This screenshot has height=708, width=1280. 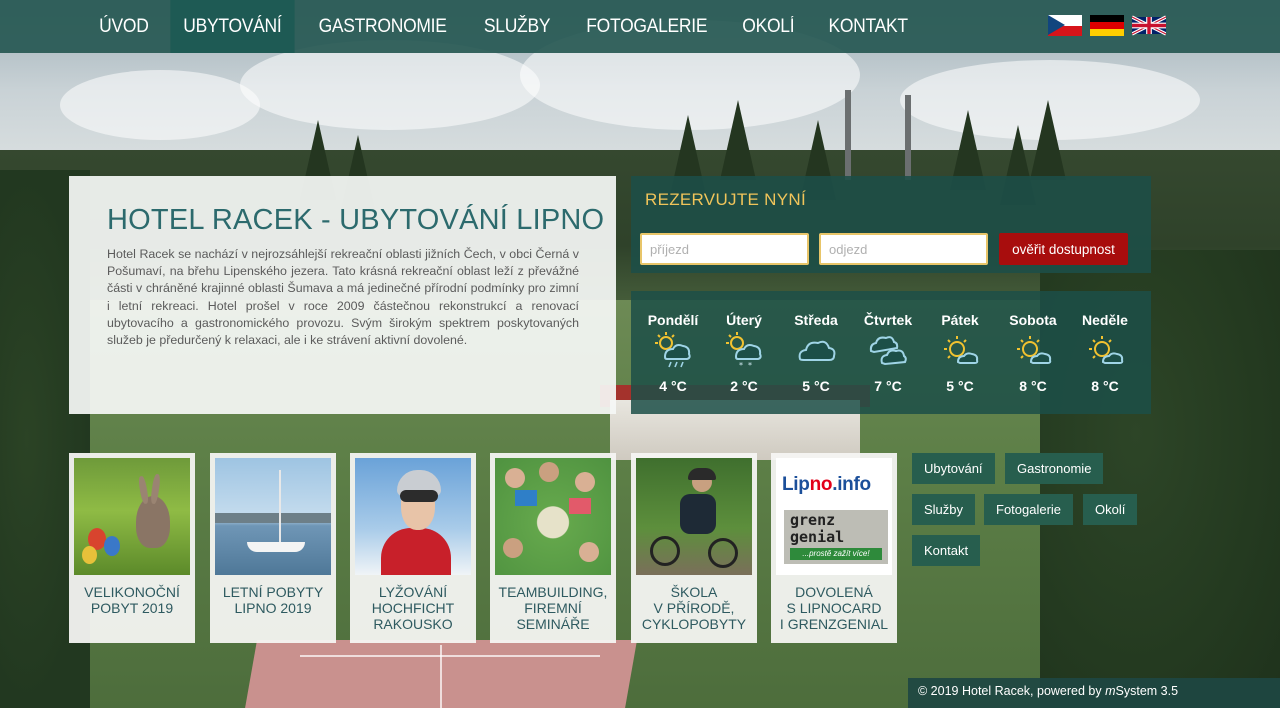 What do you see at coordinates (553, 516) in the screenshot?
I see `teambuilding-group-image` at bounding box center [553, 516].